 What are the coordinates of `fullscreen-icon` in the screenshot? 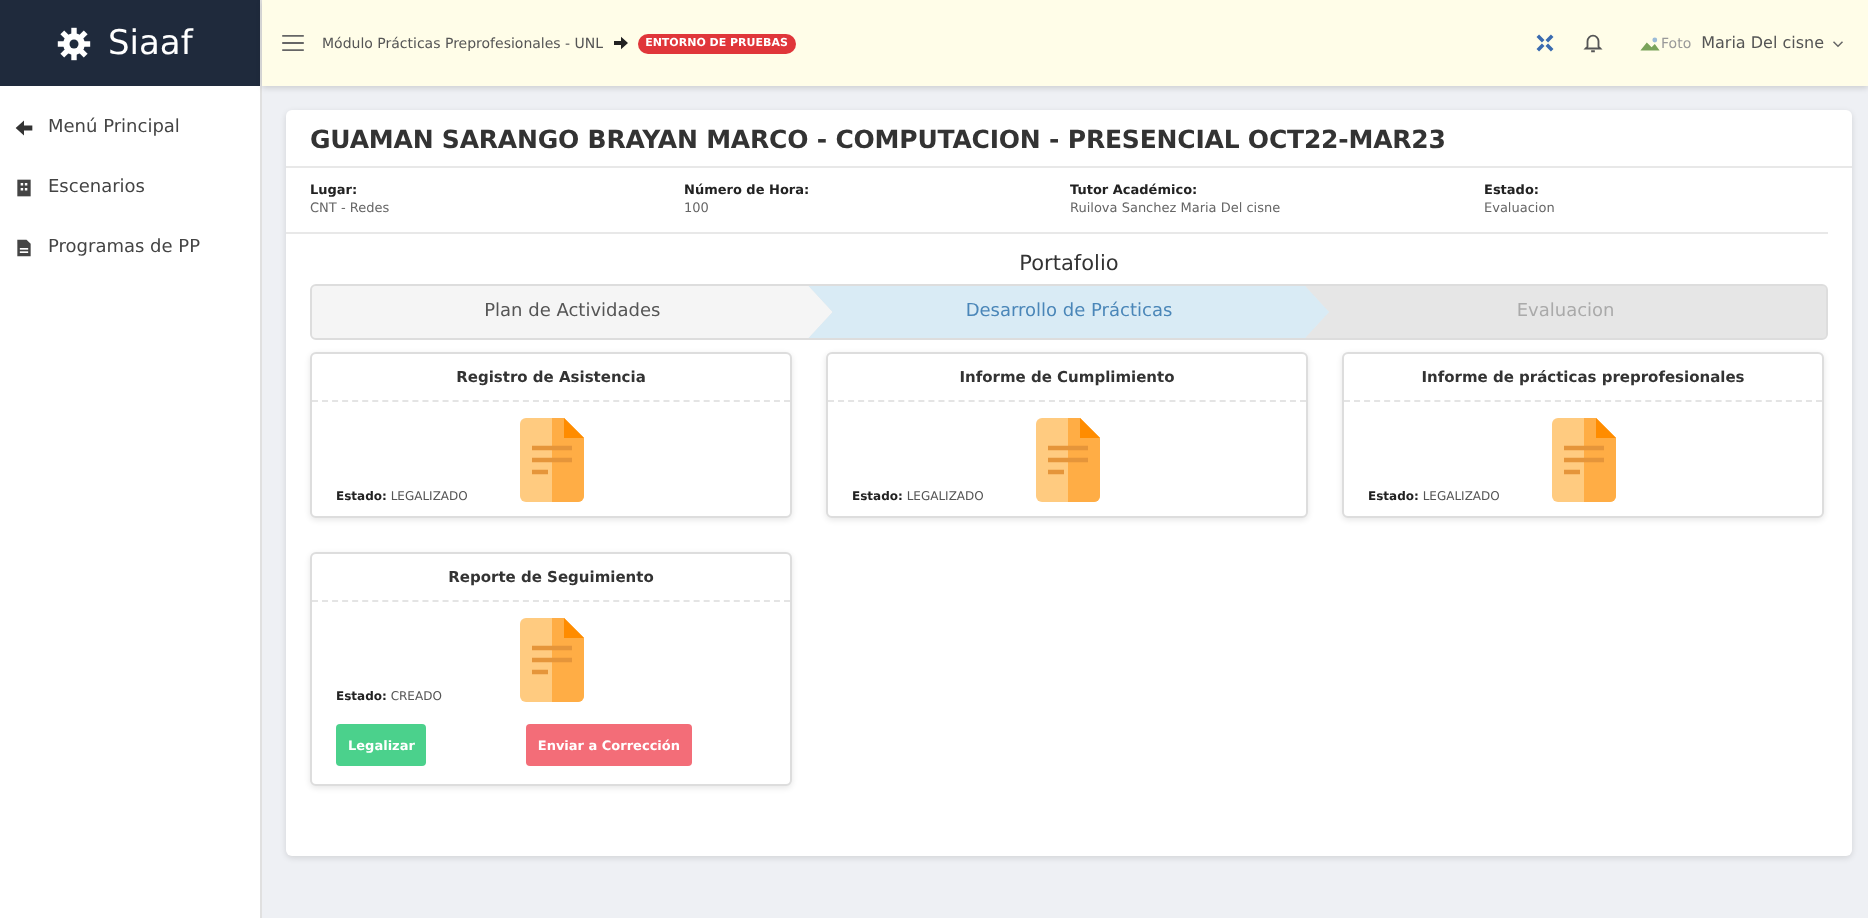 It's located at (1544, 43).